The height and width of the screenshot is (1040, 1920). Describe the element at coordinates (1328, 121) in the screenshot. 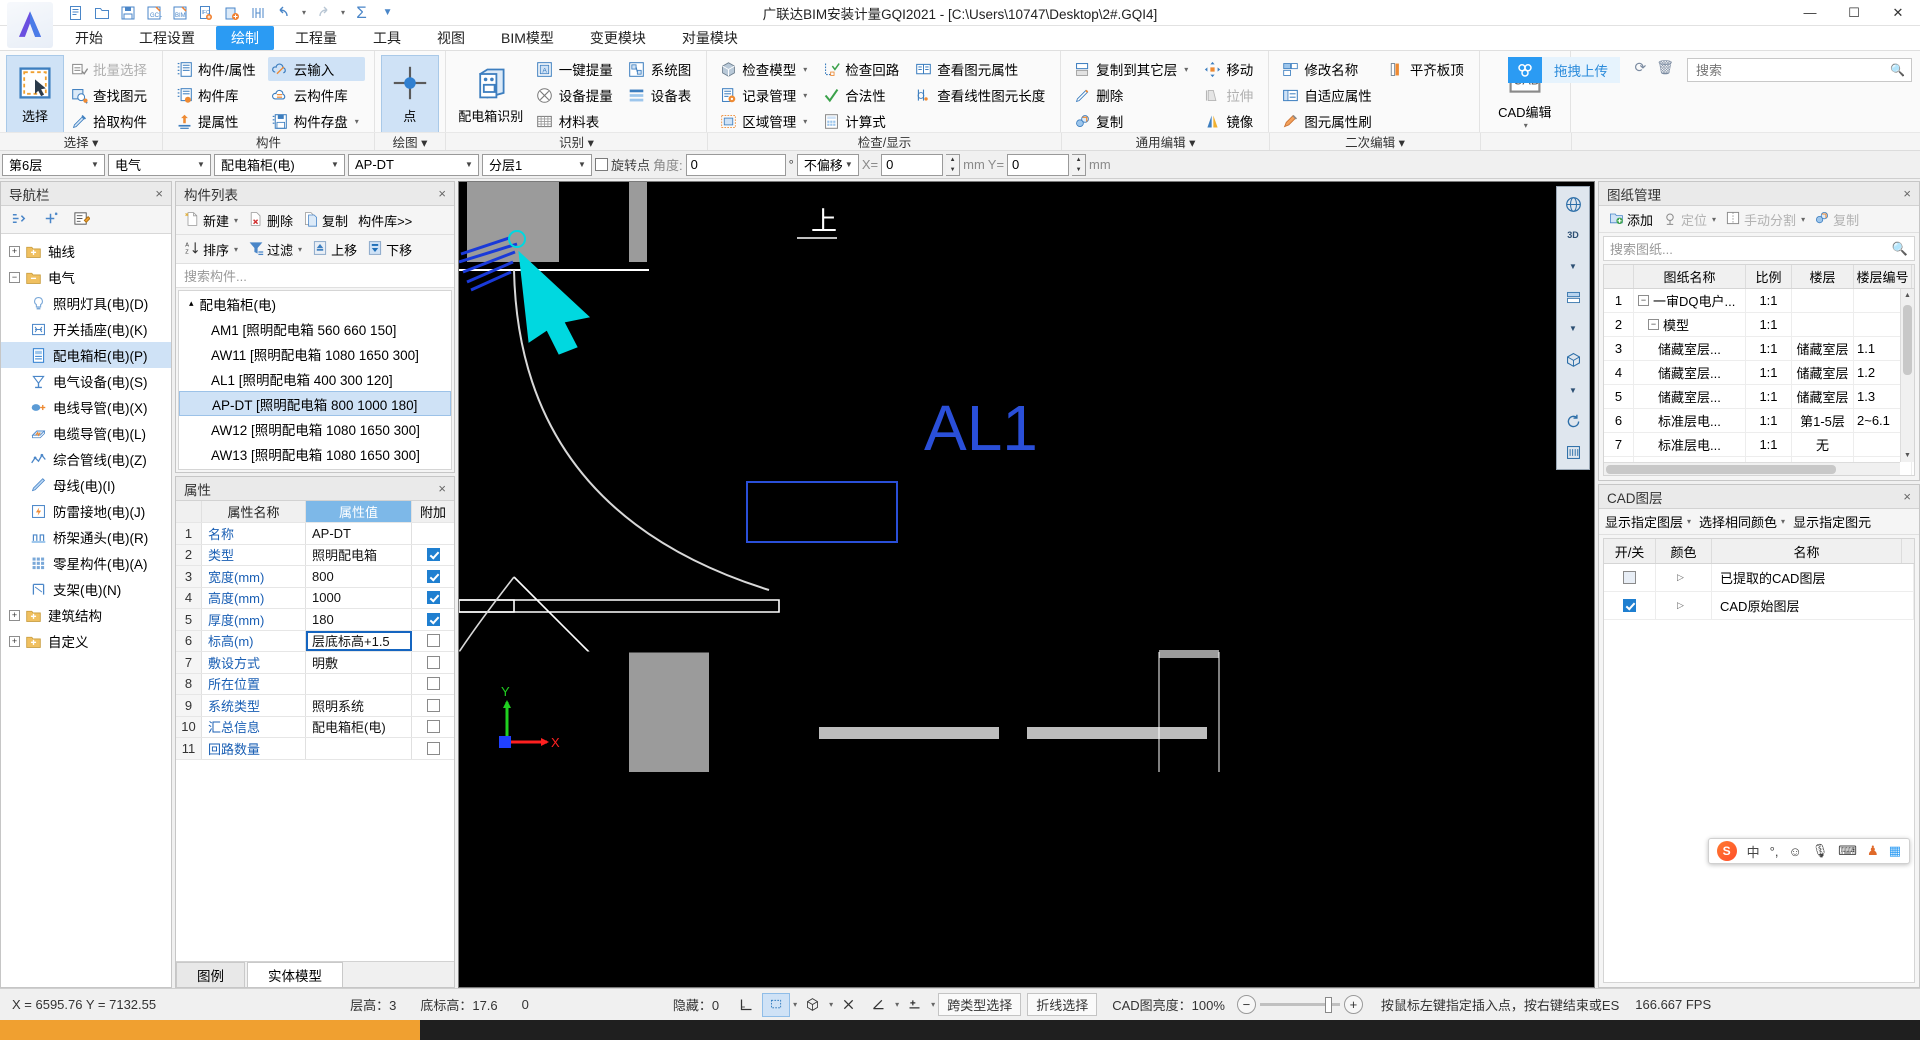

I see `ribbon-item-attr-brush-icon: 图元属性刷` at that location.